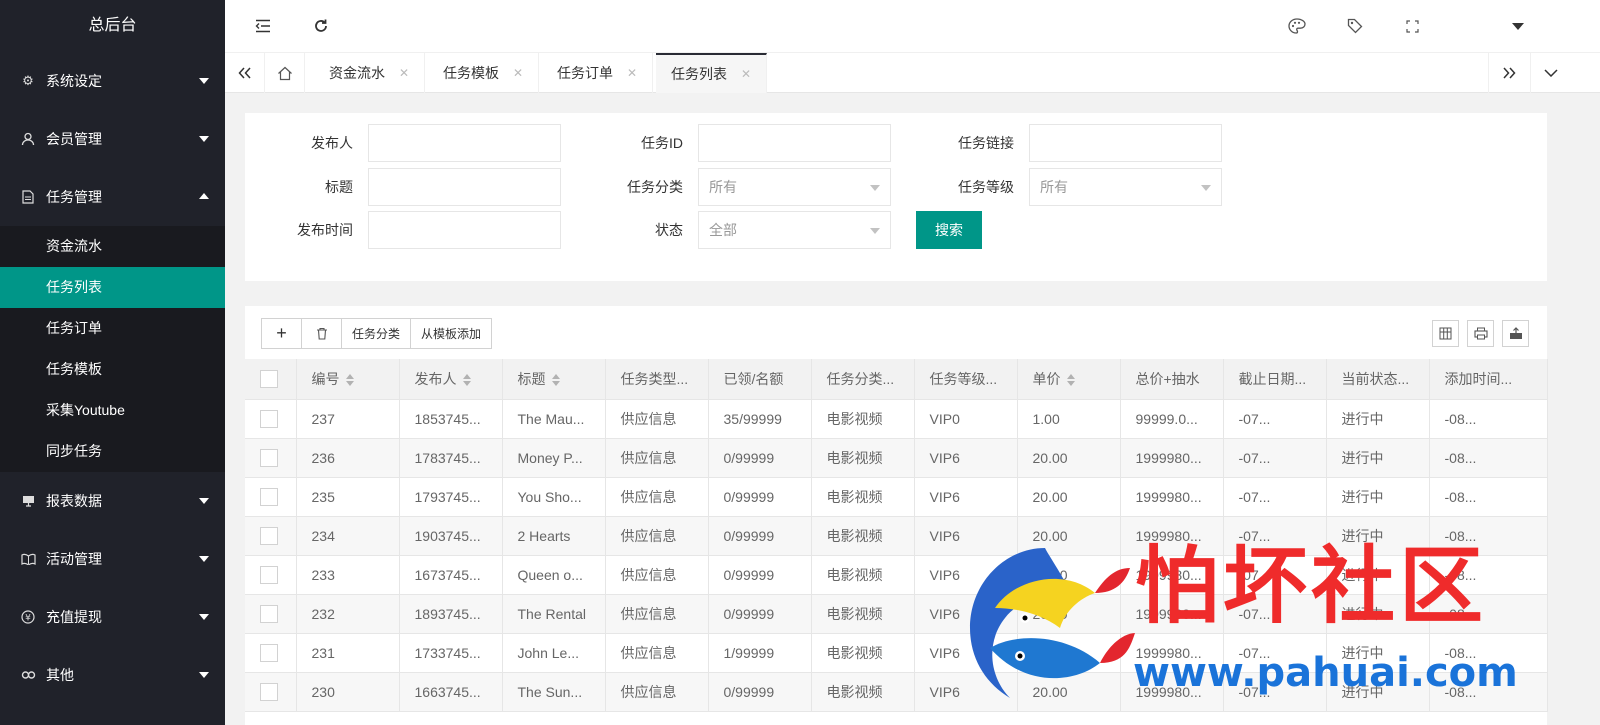 This screenshot has height=725, width=1600. What do you see at coordinates (204, 559) in the screenshot?
I see `chevron-down-icon` at bounding box center [204, 559].